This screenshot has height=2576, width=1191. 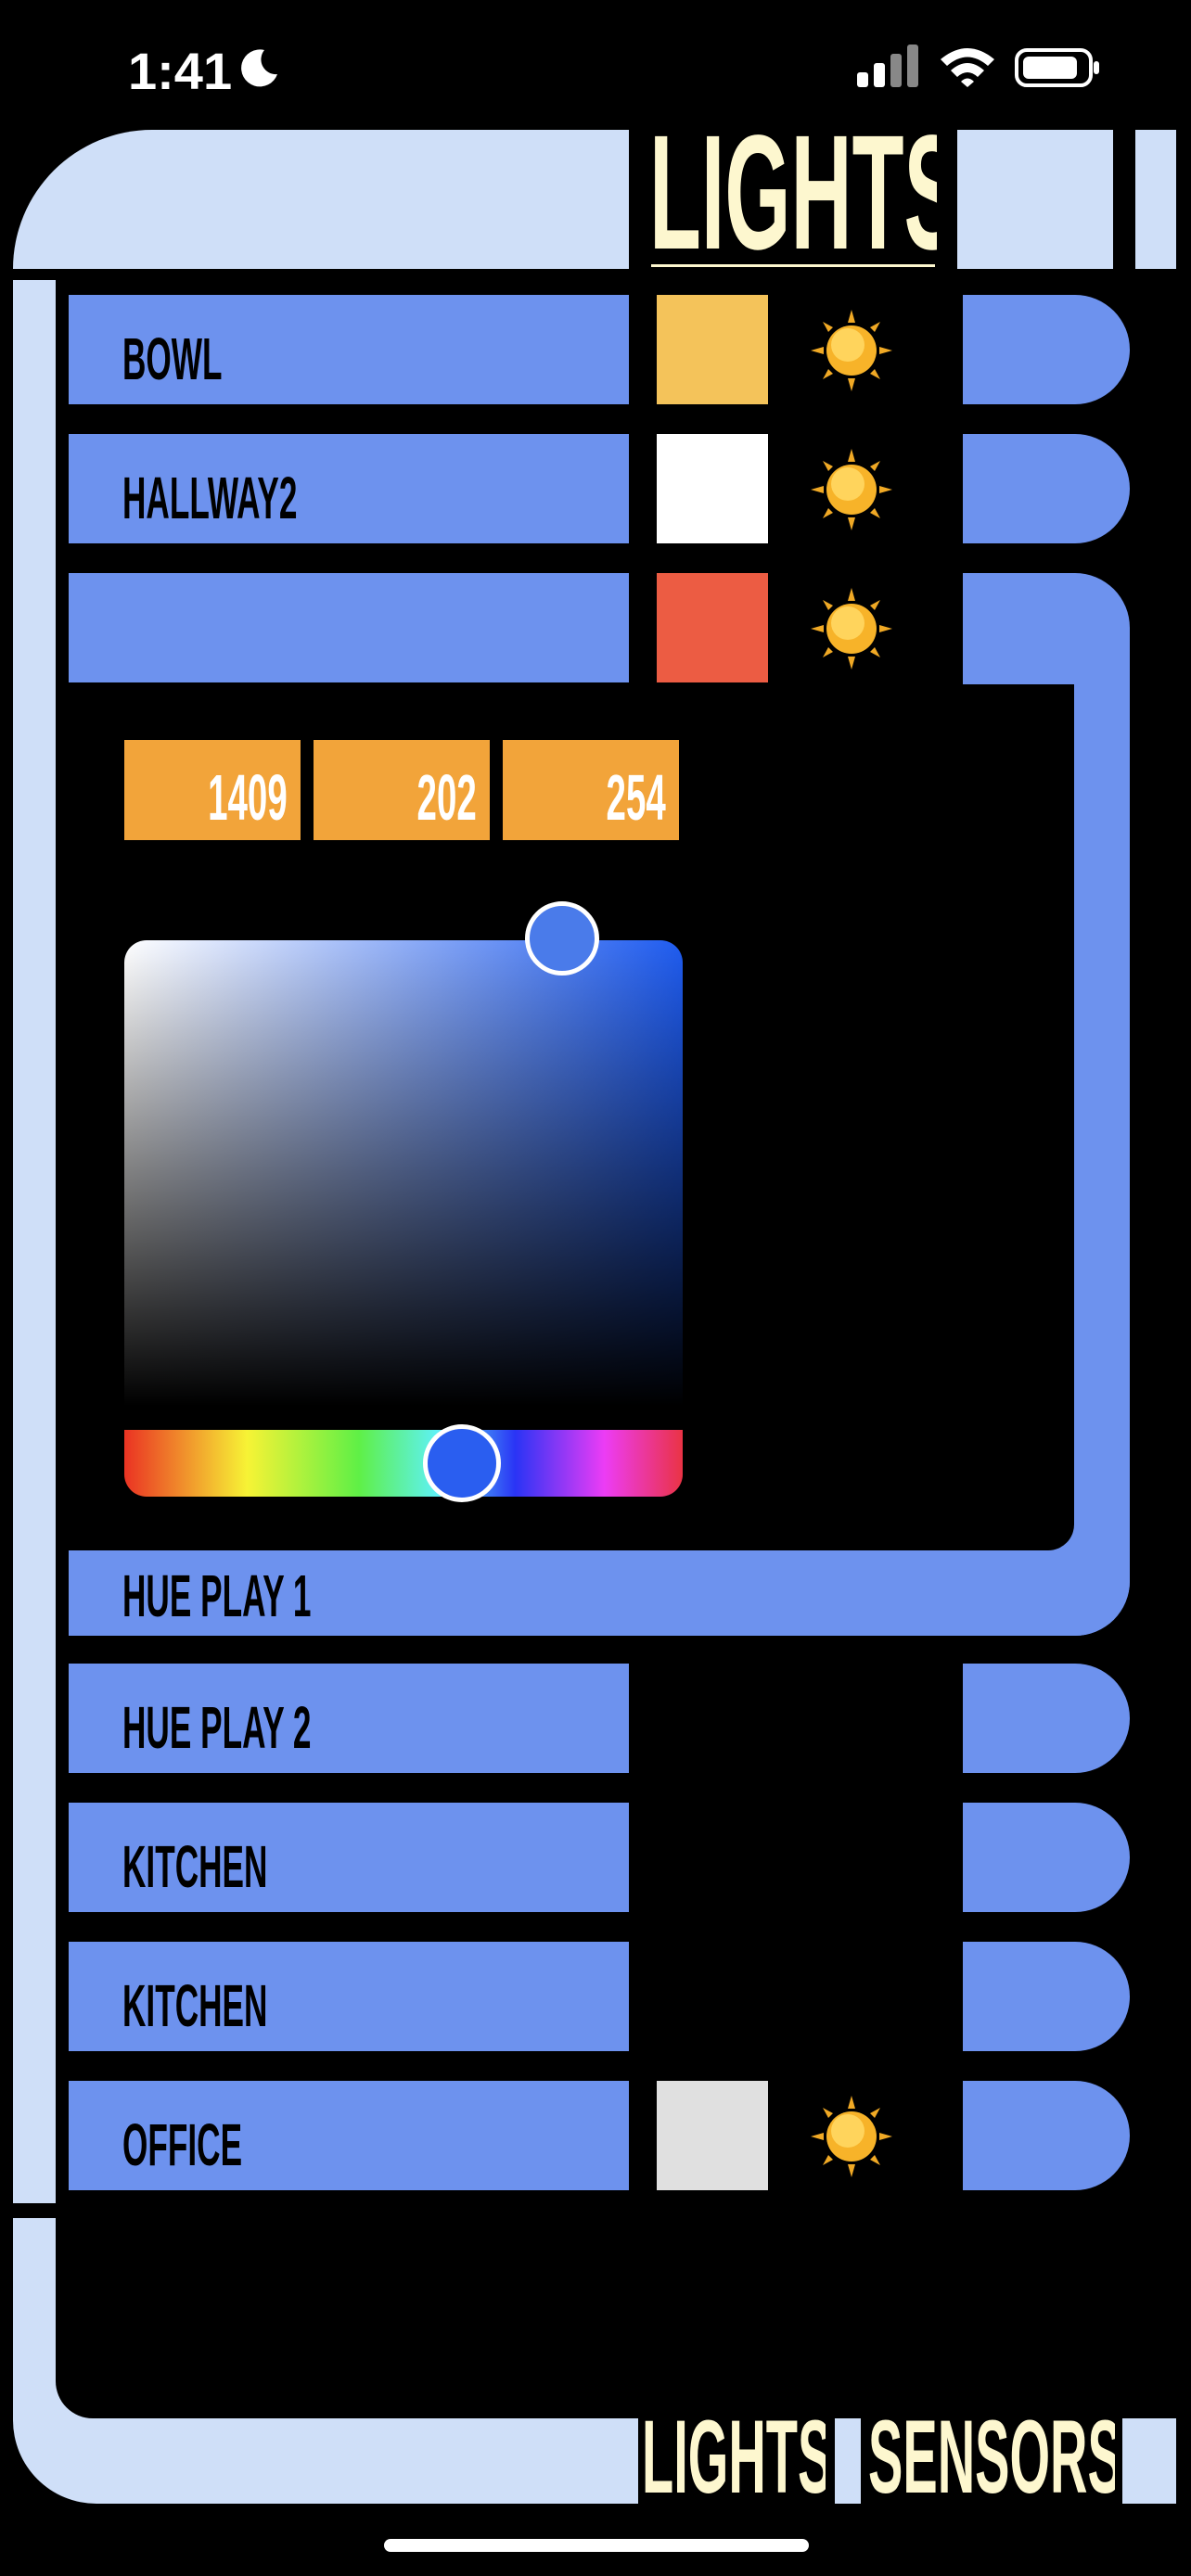 I want to click on light-row-expanded, so click(x=349, y=628).